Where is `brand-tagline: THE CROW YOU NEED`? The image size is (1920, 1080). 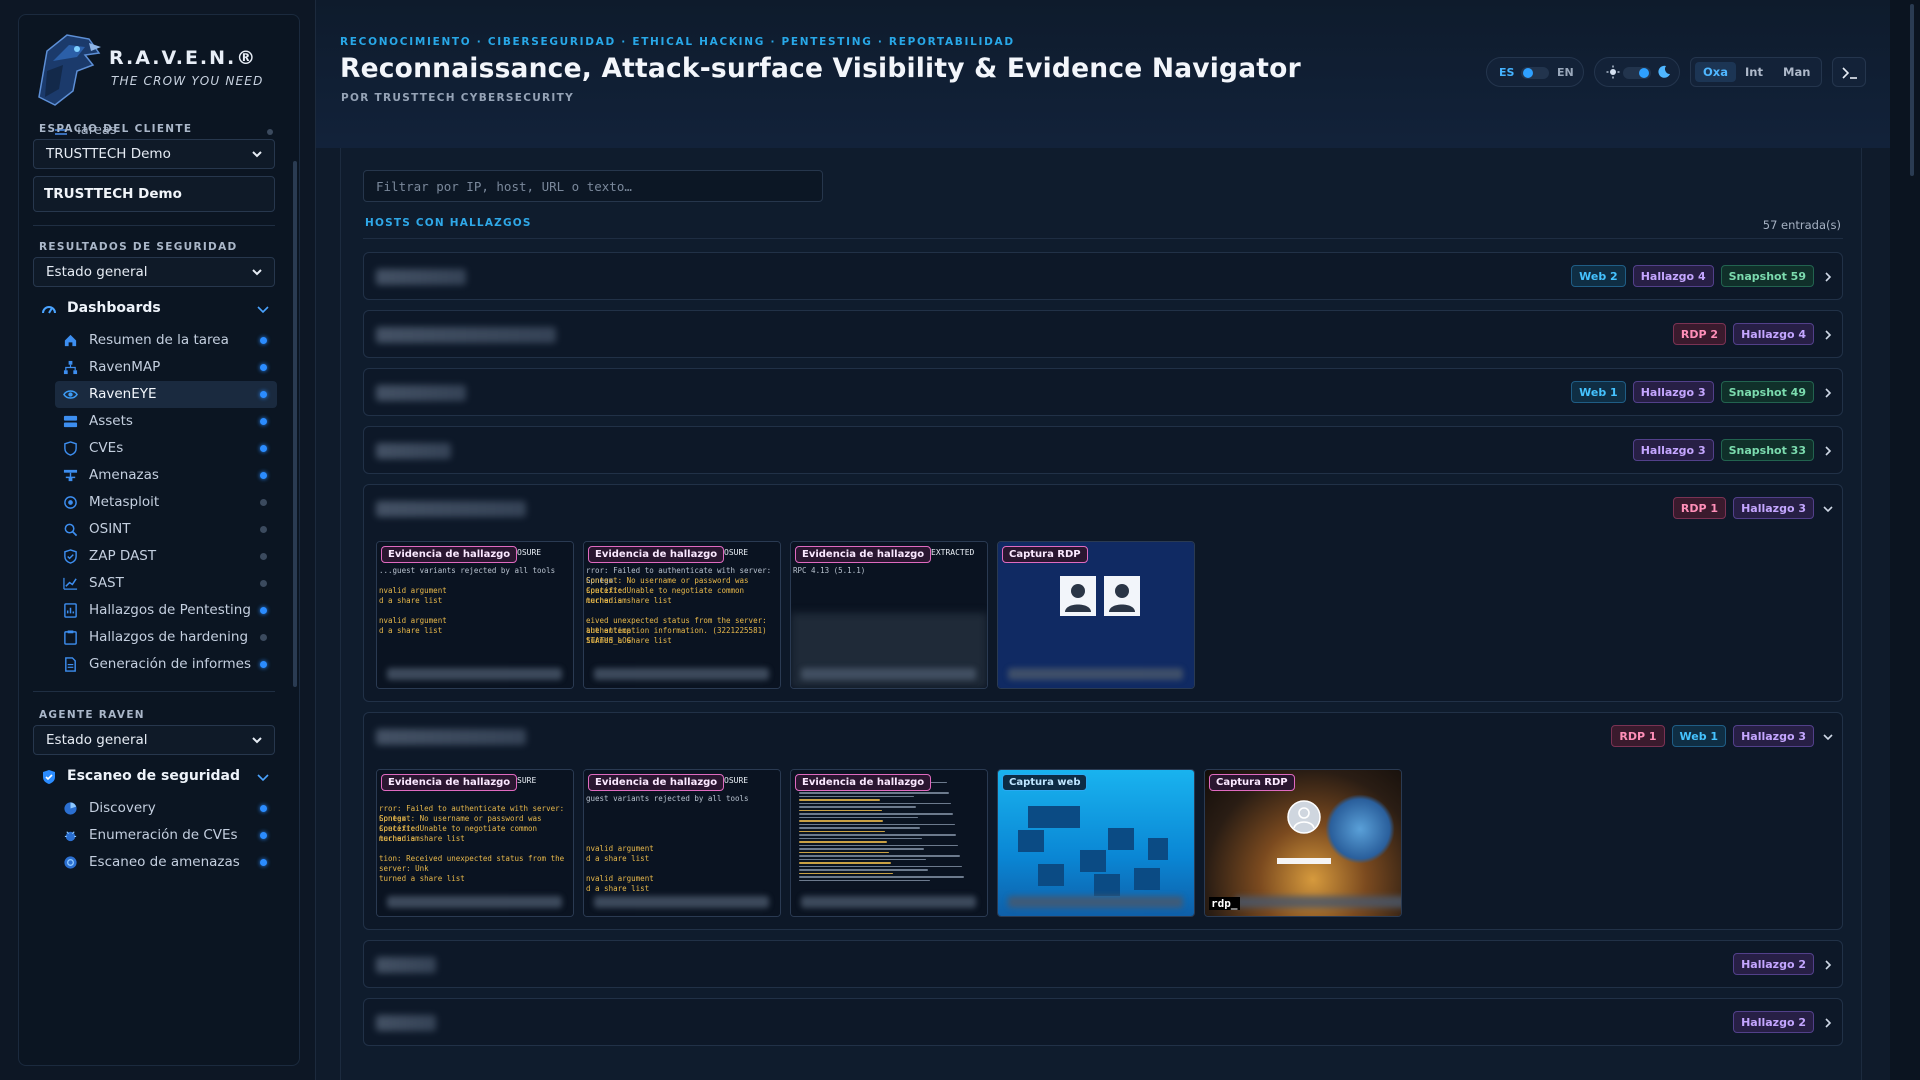
brand-tagline: THE CROW YOU NEED is located at coordinates (187, 81).